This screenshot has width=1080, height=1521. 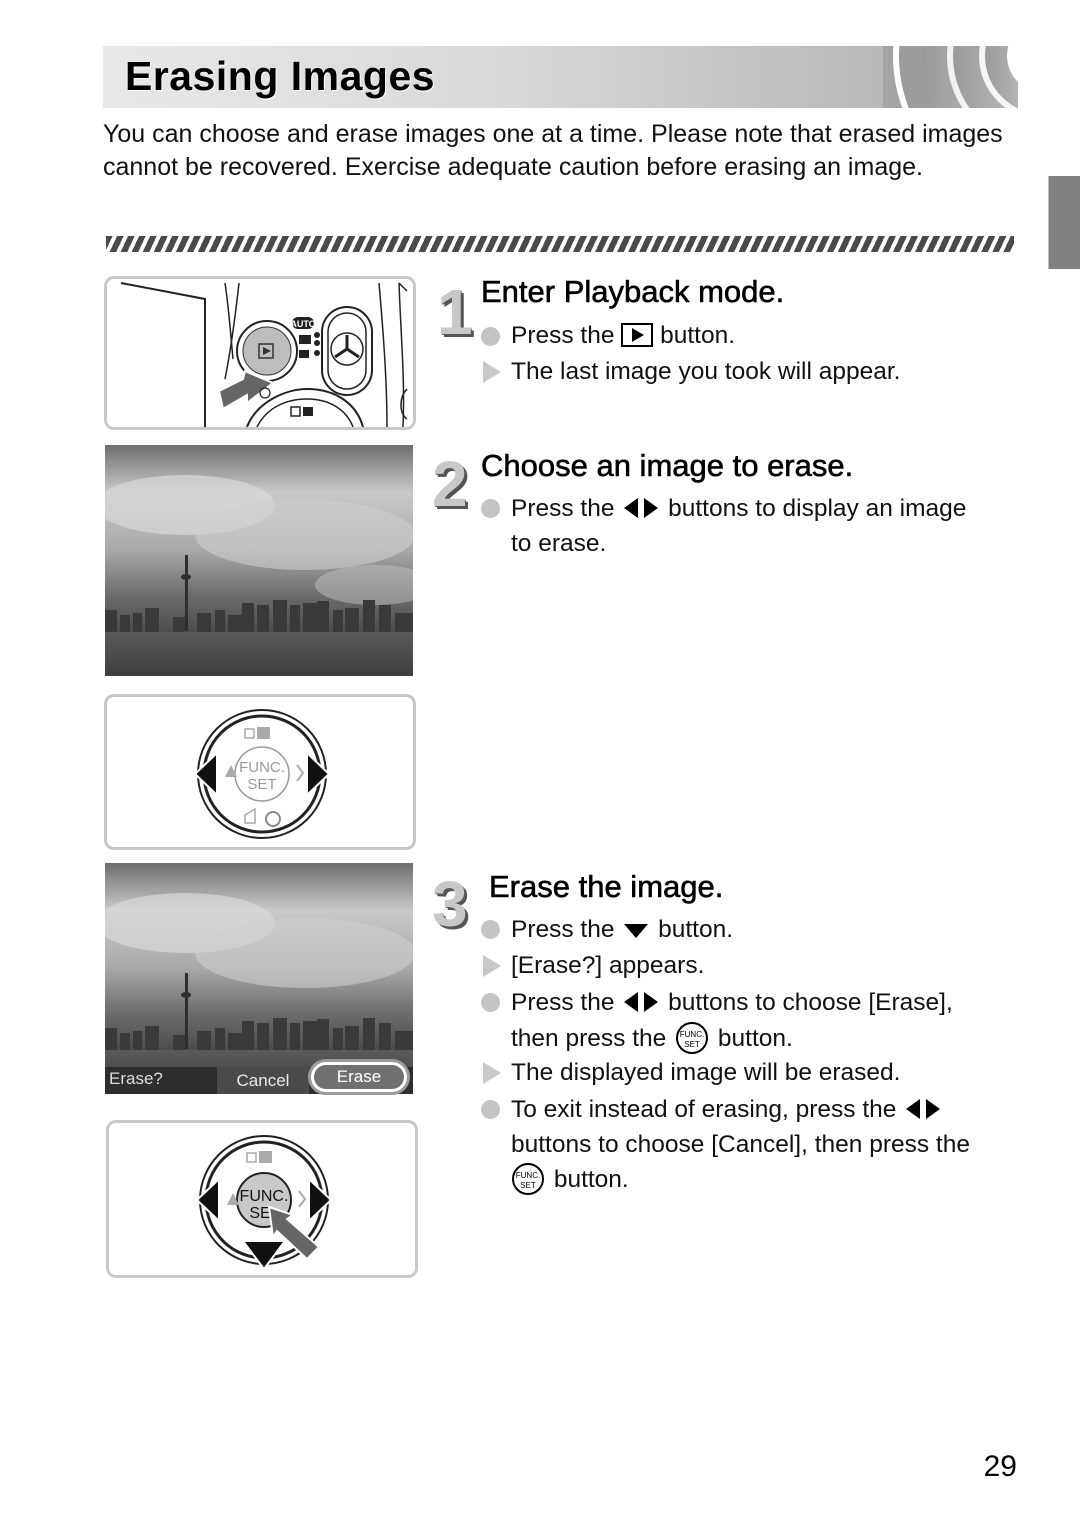 I want to click on city-skyline-image, so click(x=259, y=560).